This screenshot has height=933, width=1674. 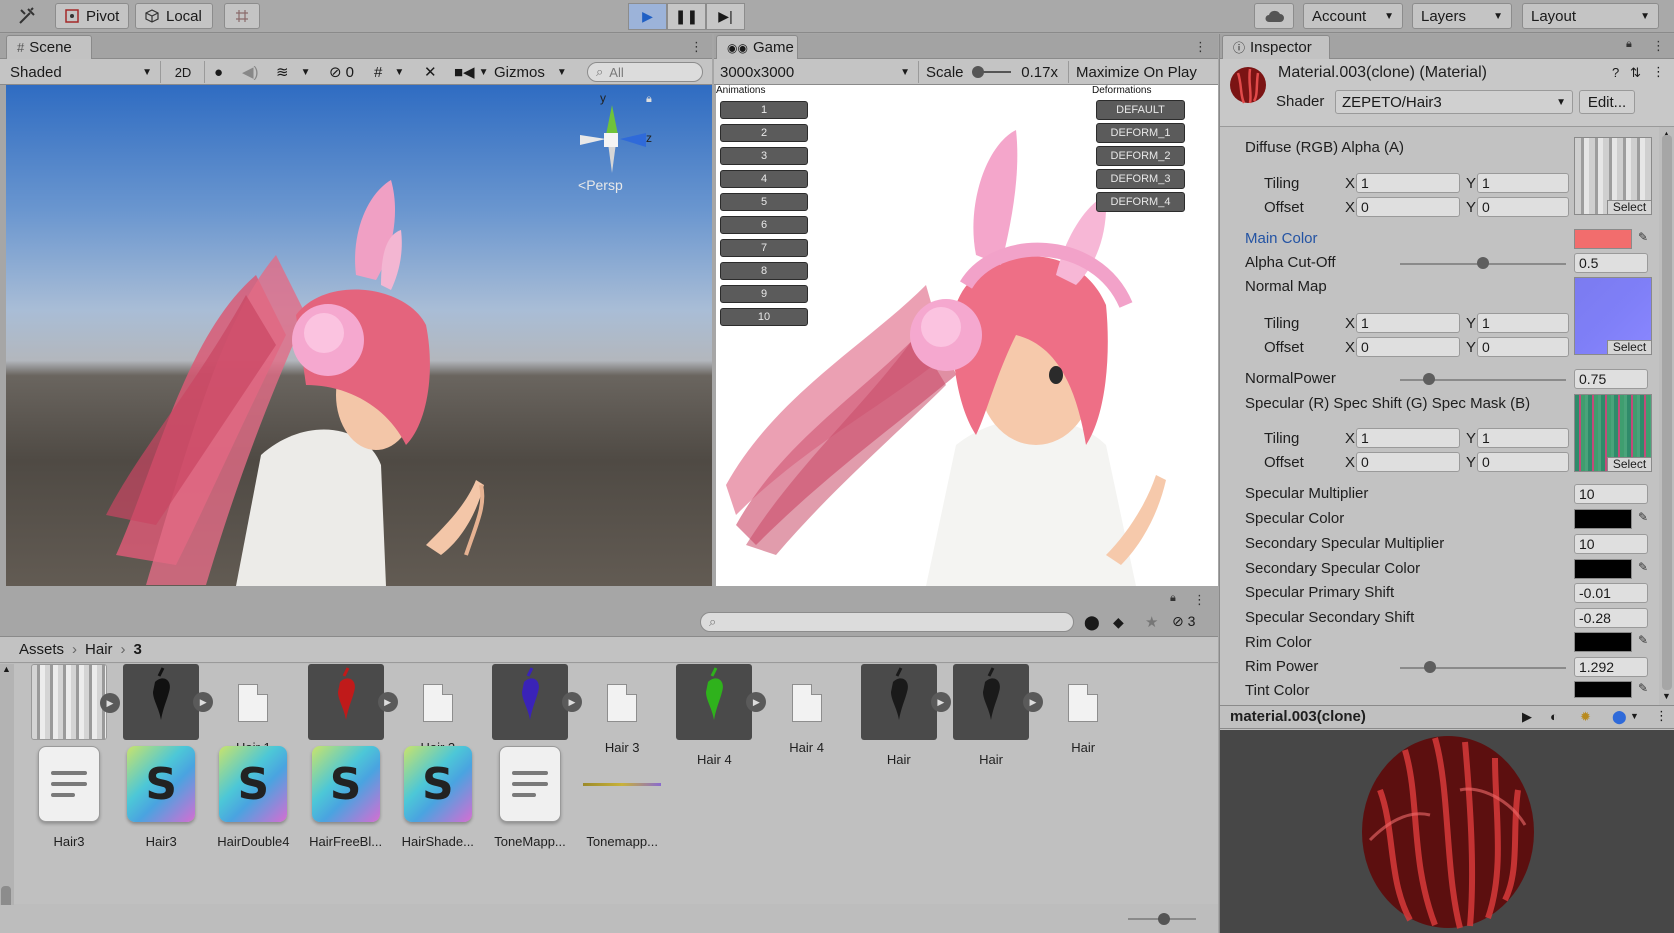 What do you see at coordinates (1635, 73) in the screenshot?
I see `preset-icon: ⇅` at bounding box center [1635, 73].